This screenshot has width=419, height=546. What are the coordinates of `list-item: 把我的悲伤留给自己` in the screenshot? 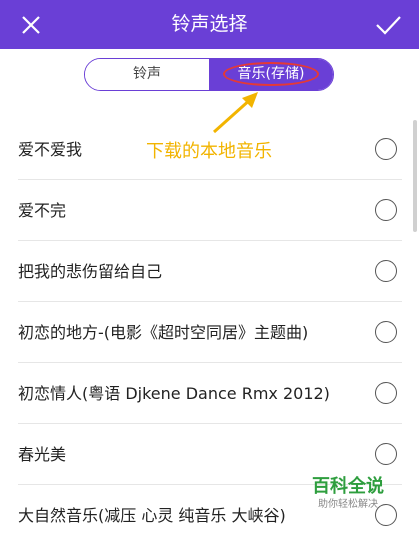 It's located at (210, 272).